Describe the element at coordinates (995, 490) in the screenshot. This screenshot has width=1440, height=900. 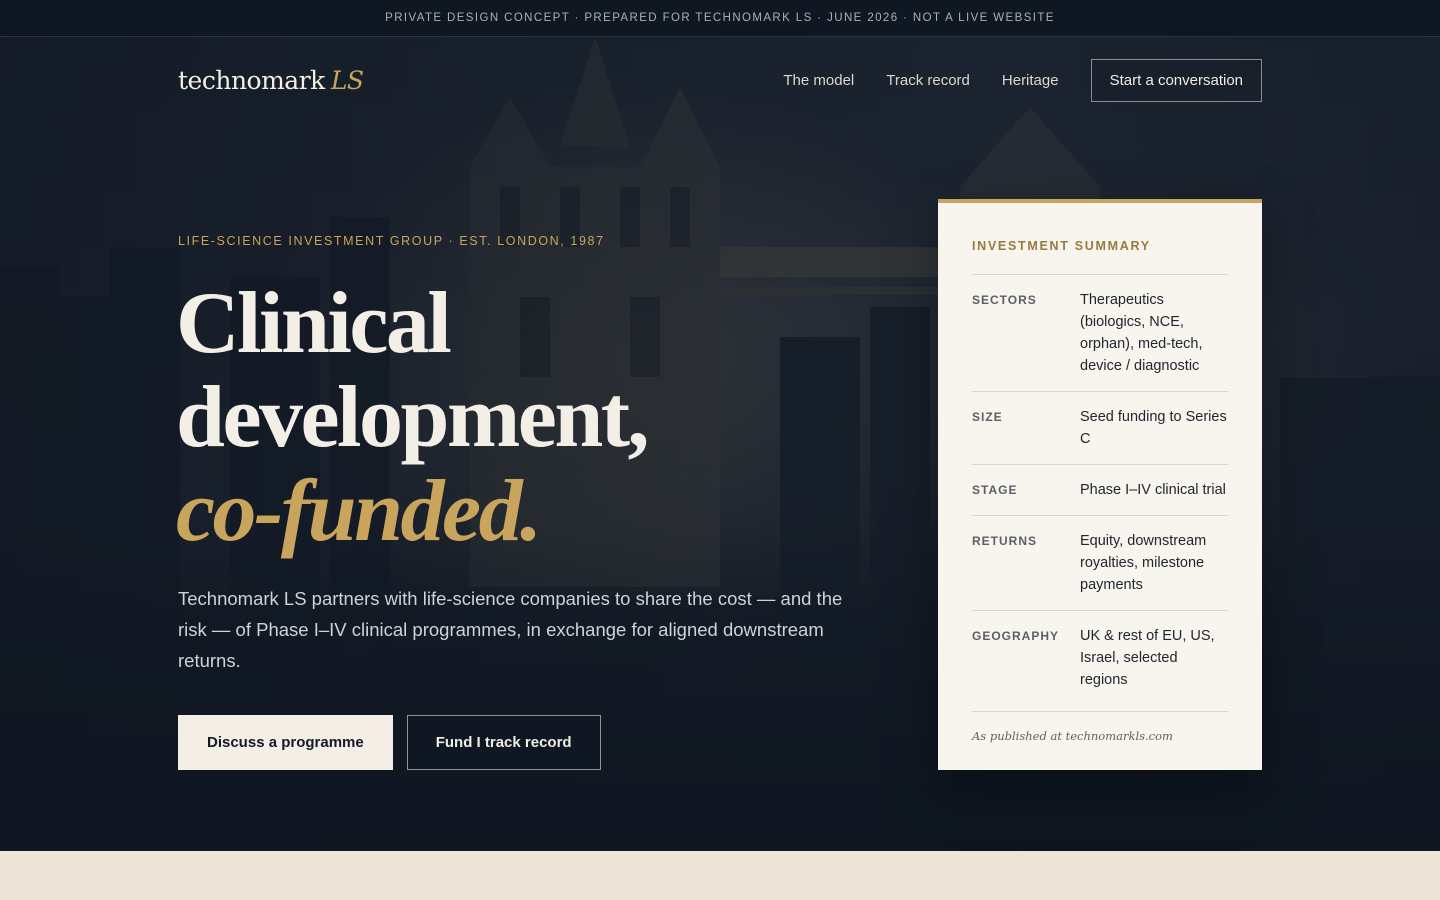
I see `summary-label: STAGE` at that location.